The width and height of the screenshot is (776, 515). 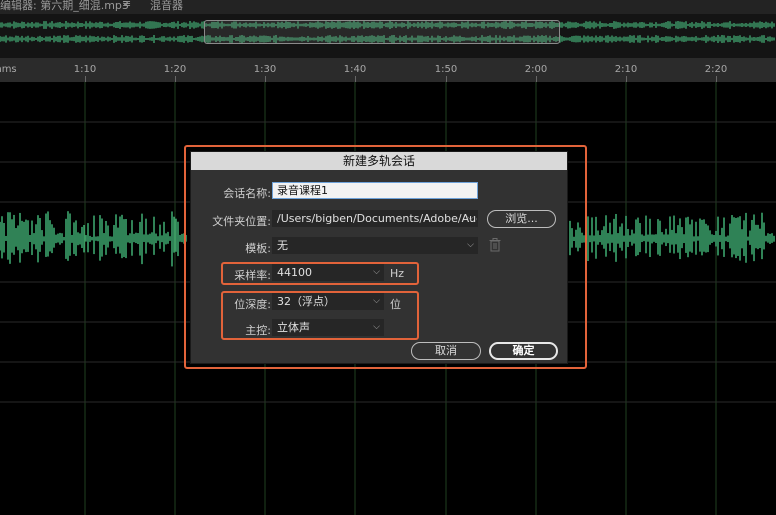 I want to click on cancel-button: 取消, so click(x=446, y=351).